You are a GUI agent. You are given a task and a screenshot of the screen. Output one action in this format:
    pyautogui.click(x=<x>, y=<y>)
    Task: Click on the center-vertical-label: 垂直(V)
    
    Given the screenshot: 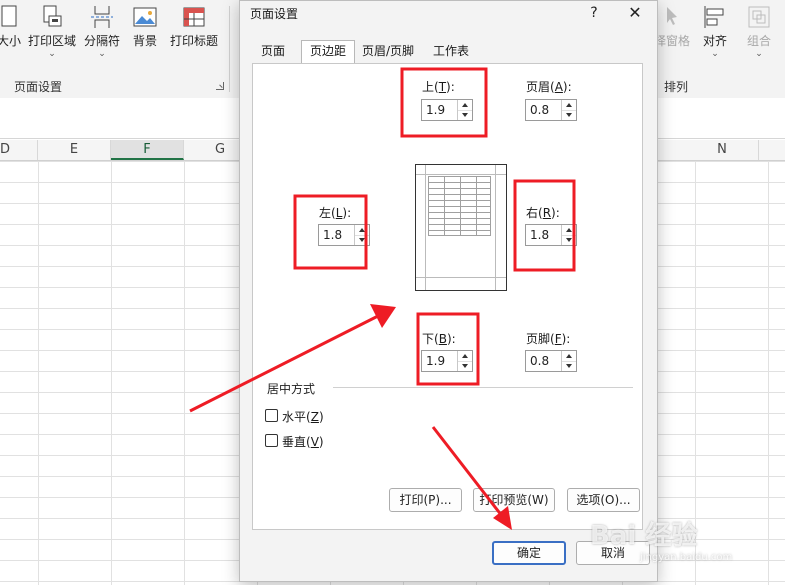 What is the action you would take?
    pyautogui.click(x=303, y=442)
    